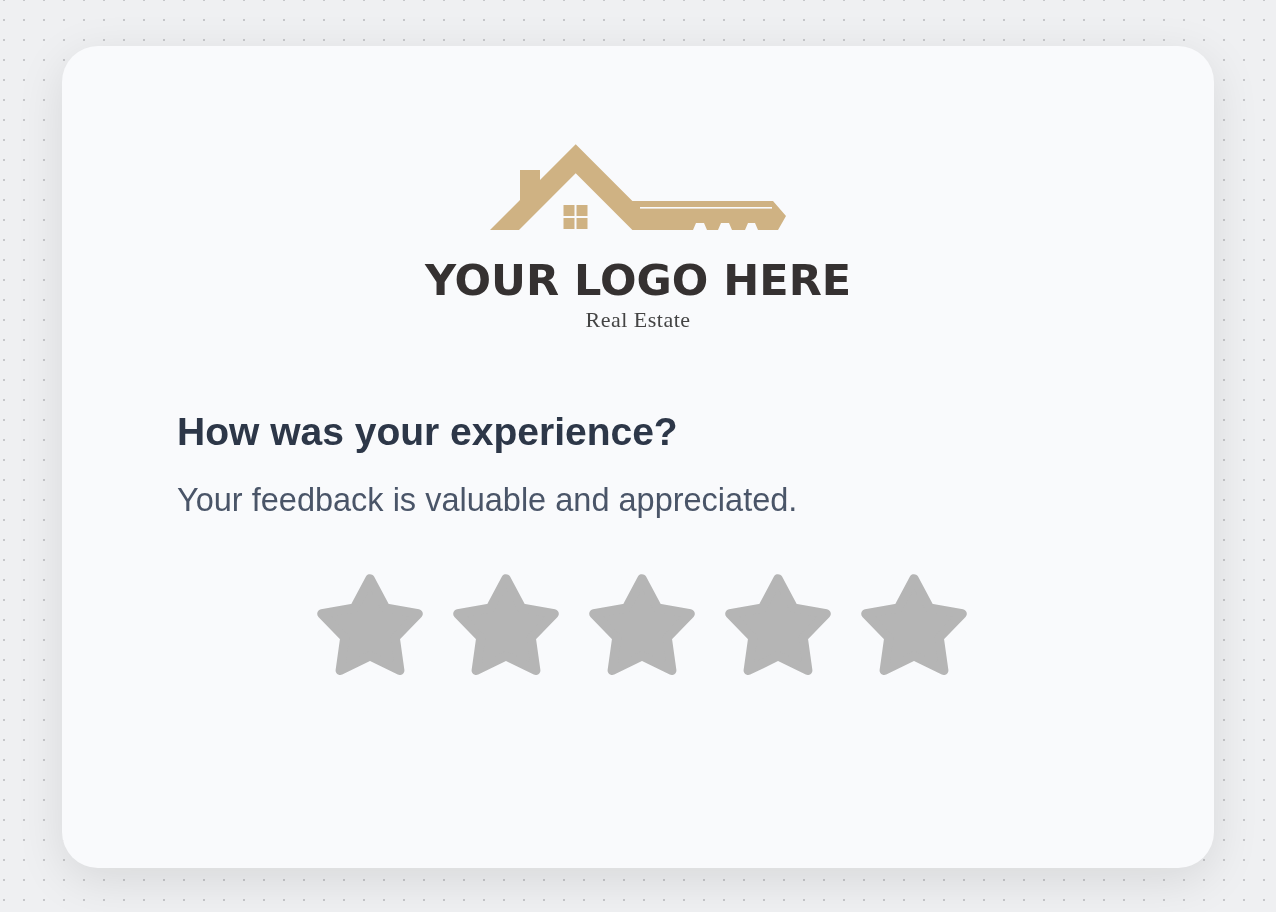 Image resolution: width=1276 pixels, height=912 pixels. I want to click on feedback-subtitle: Your feedback is valuable and appreciated., so click(488, 500).